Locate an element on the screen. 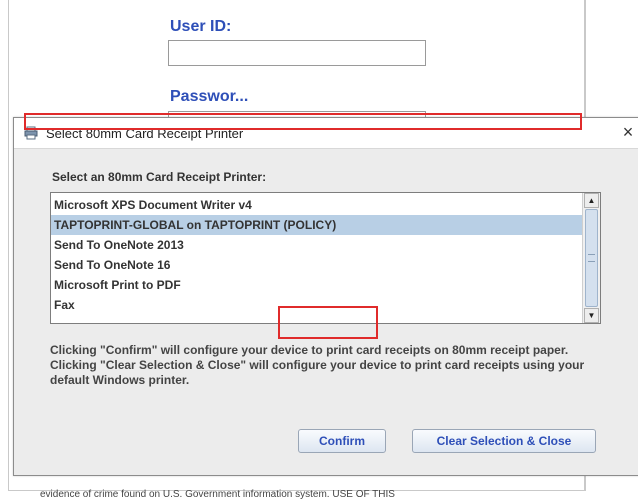 This screenshot has height=500, width=638. user-id-label: User ID: is located at coordinates (201, 26).